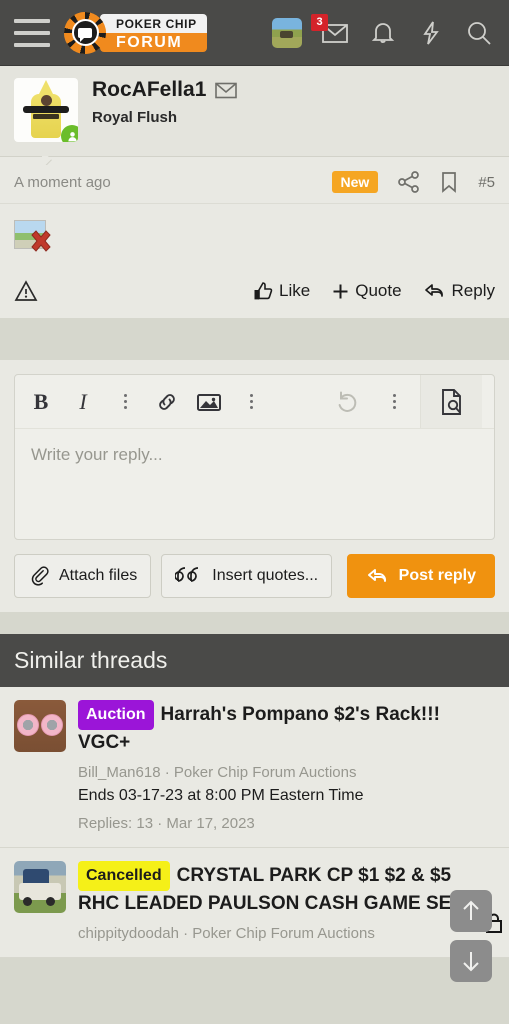  I want to click on search-icon, so click(479, 33).